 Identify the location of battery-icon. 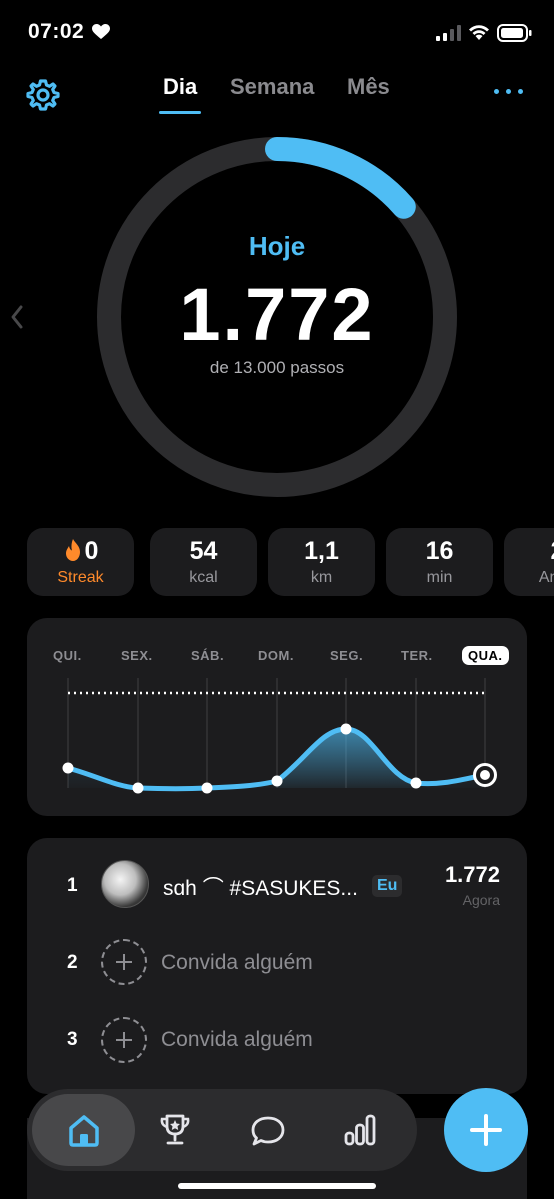
(514, 33).